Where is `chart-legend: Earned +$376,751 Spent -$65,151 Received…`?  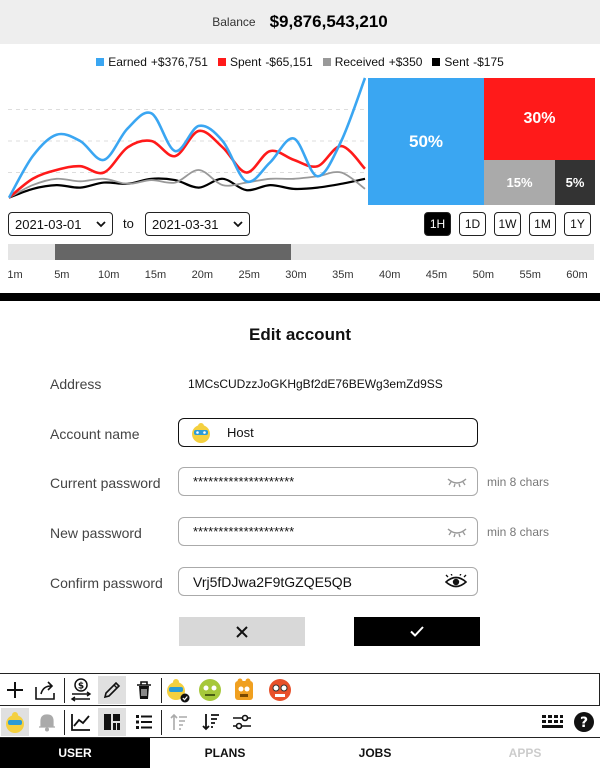
chart-legend: Earned +$376,751 Spent -$65,151 Received… is located at coordinates (300, 62).